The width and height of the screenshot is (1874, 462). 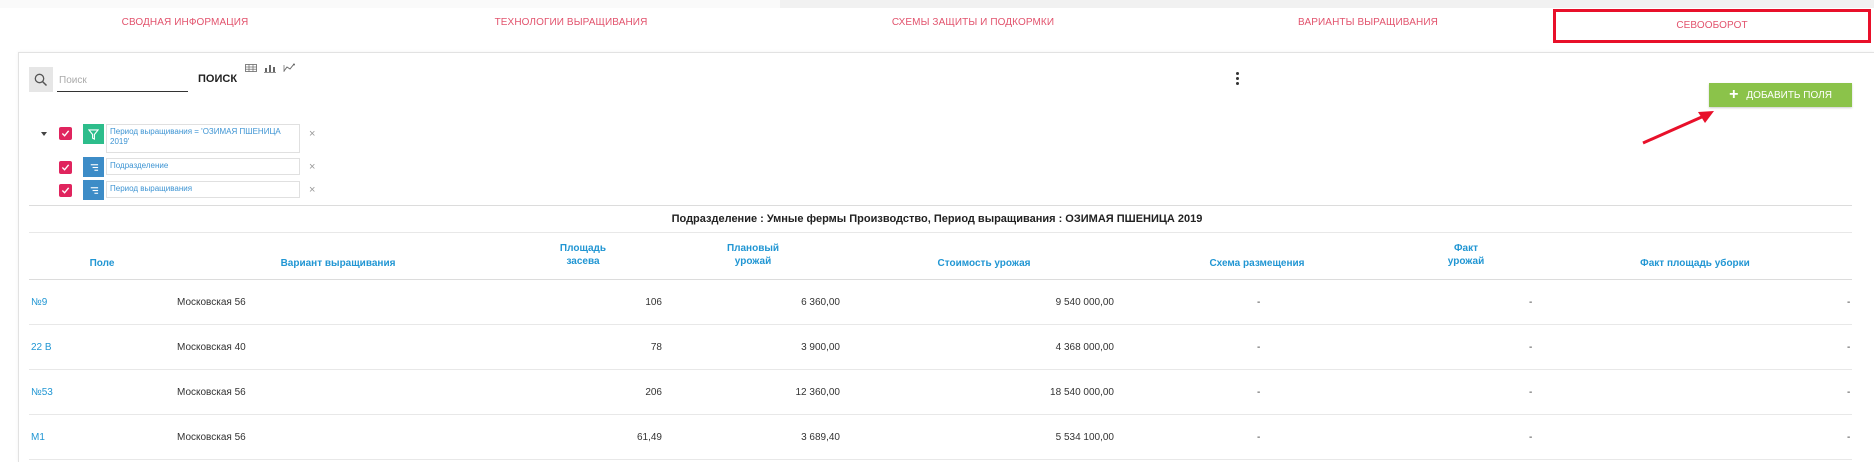 I want to click on yield-cost-cell: 18 540 000,00, so click(x=1082, y=392).